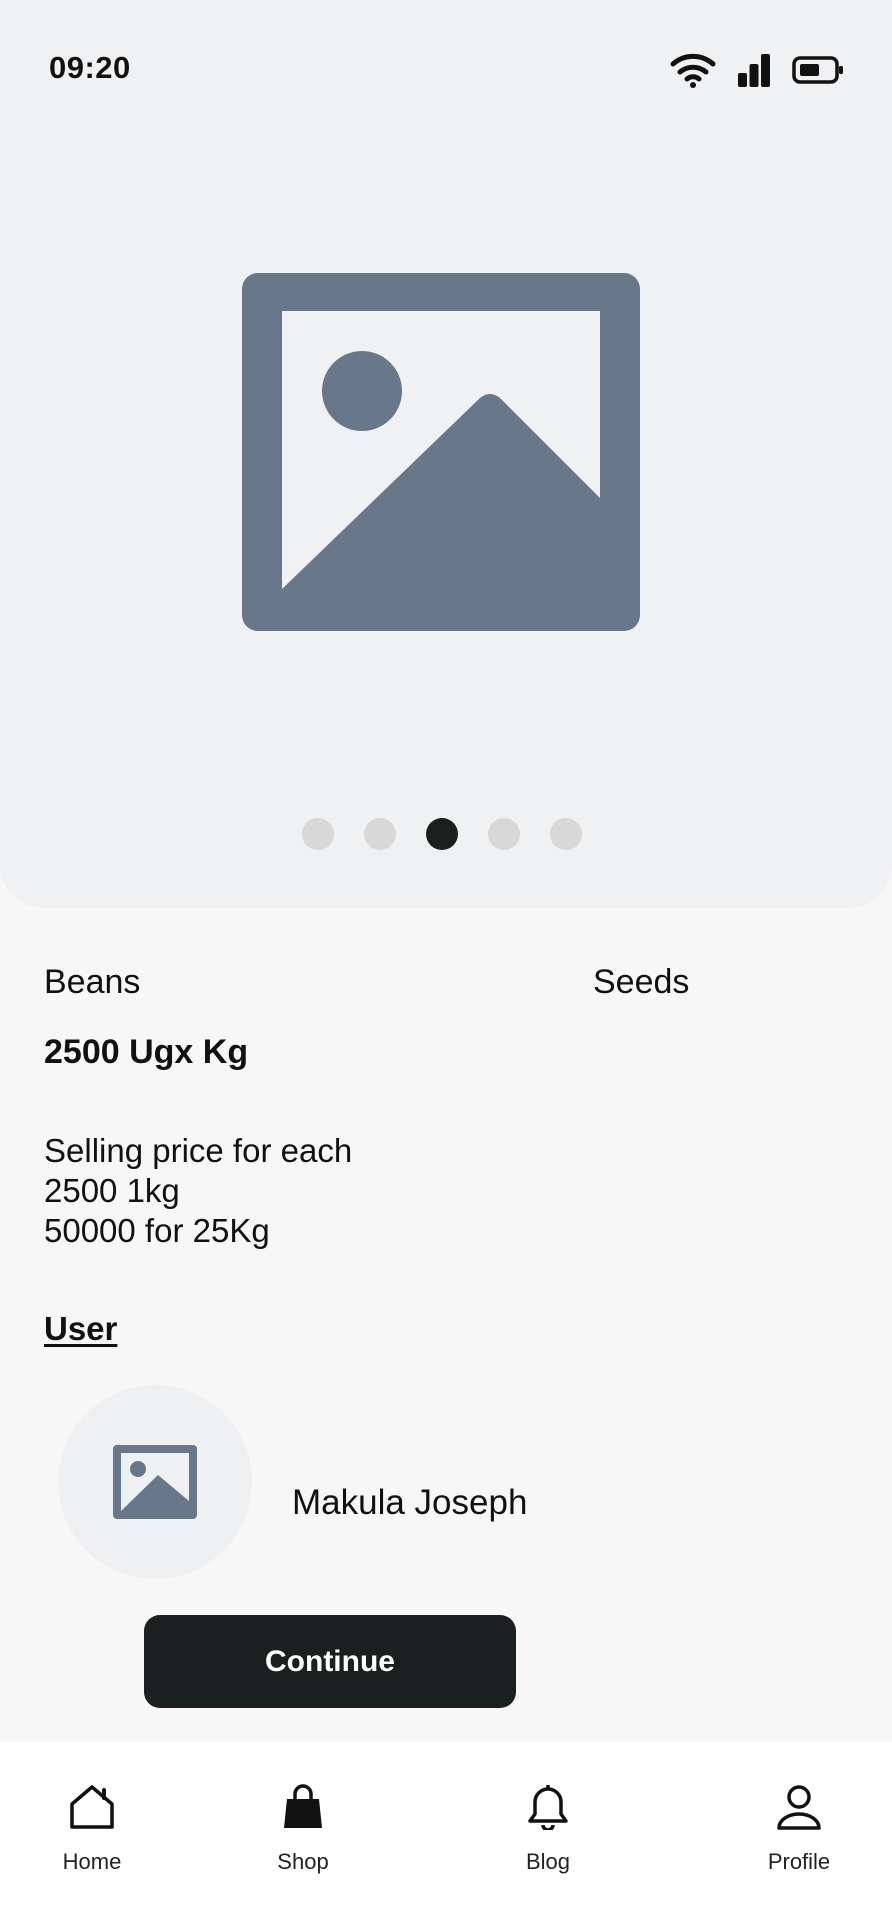 This screenshot has width=892, height=1930. Describe the element at coordinates (799, 1809) in the screenshot. I see `user-icon` at that location.